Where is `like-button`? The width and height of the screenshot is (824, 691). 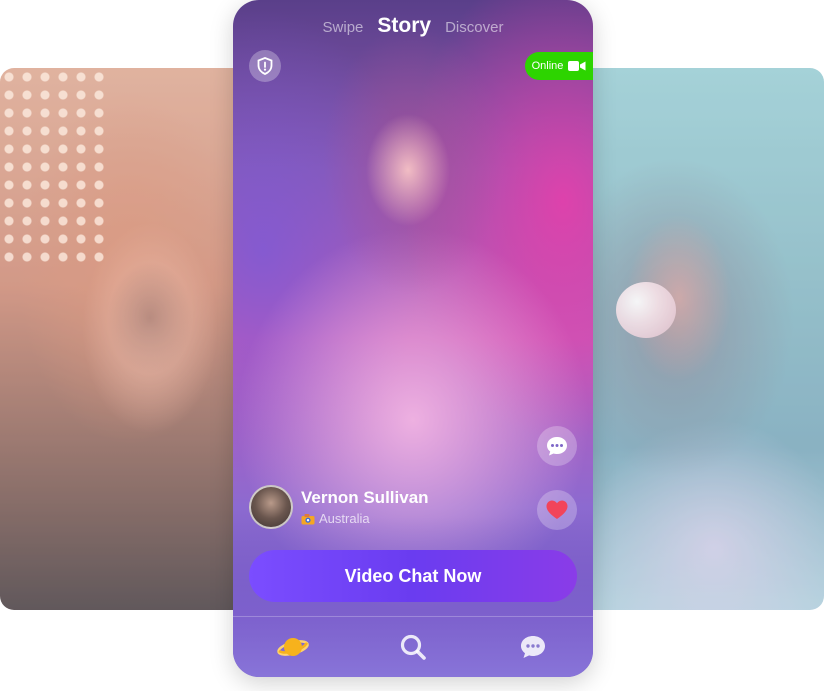
like-button is located at coordinates (557, 510).